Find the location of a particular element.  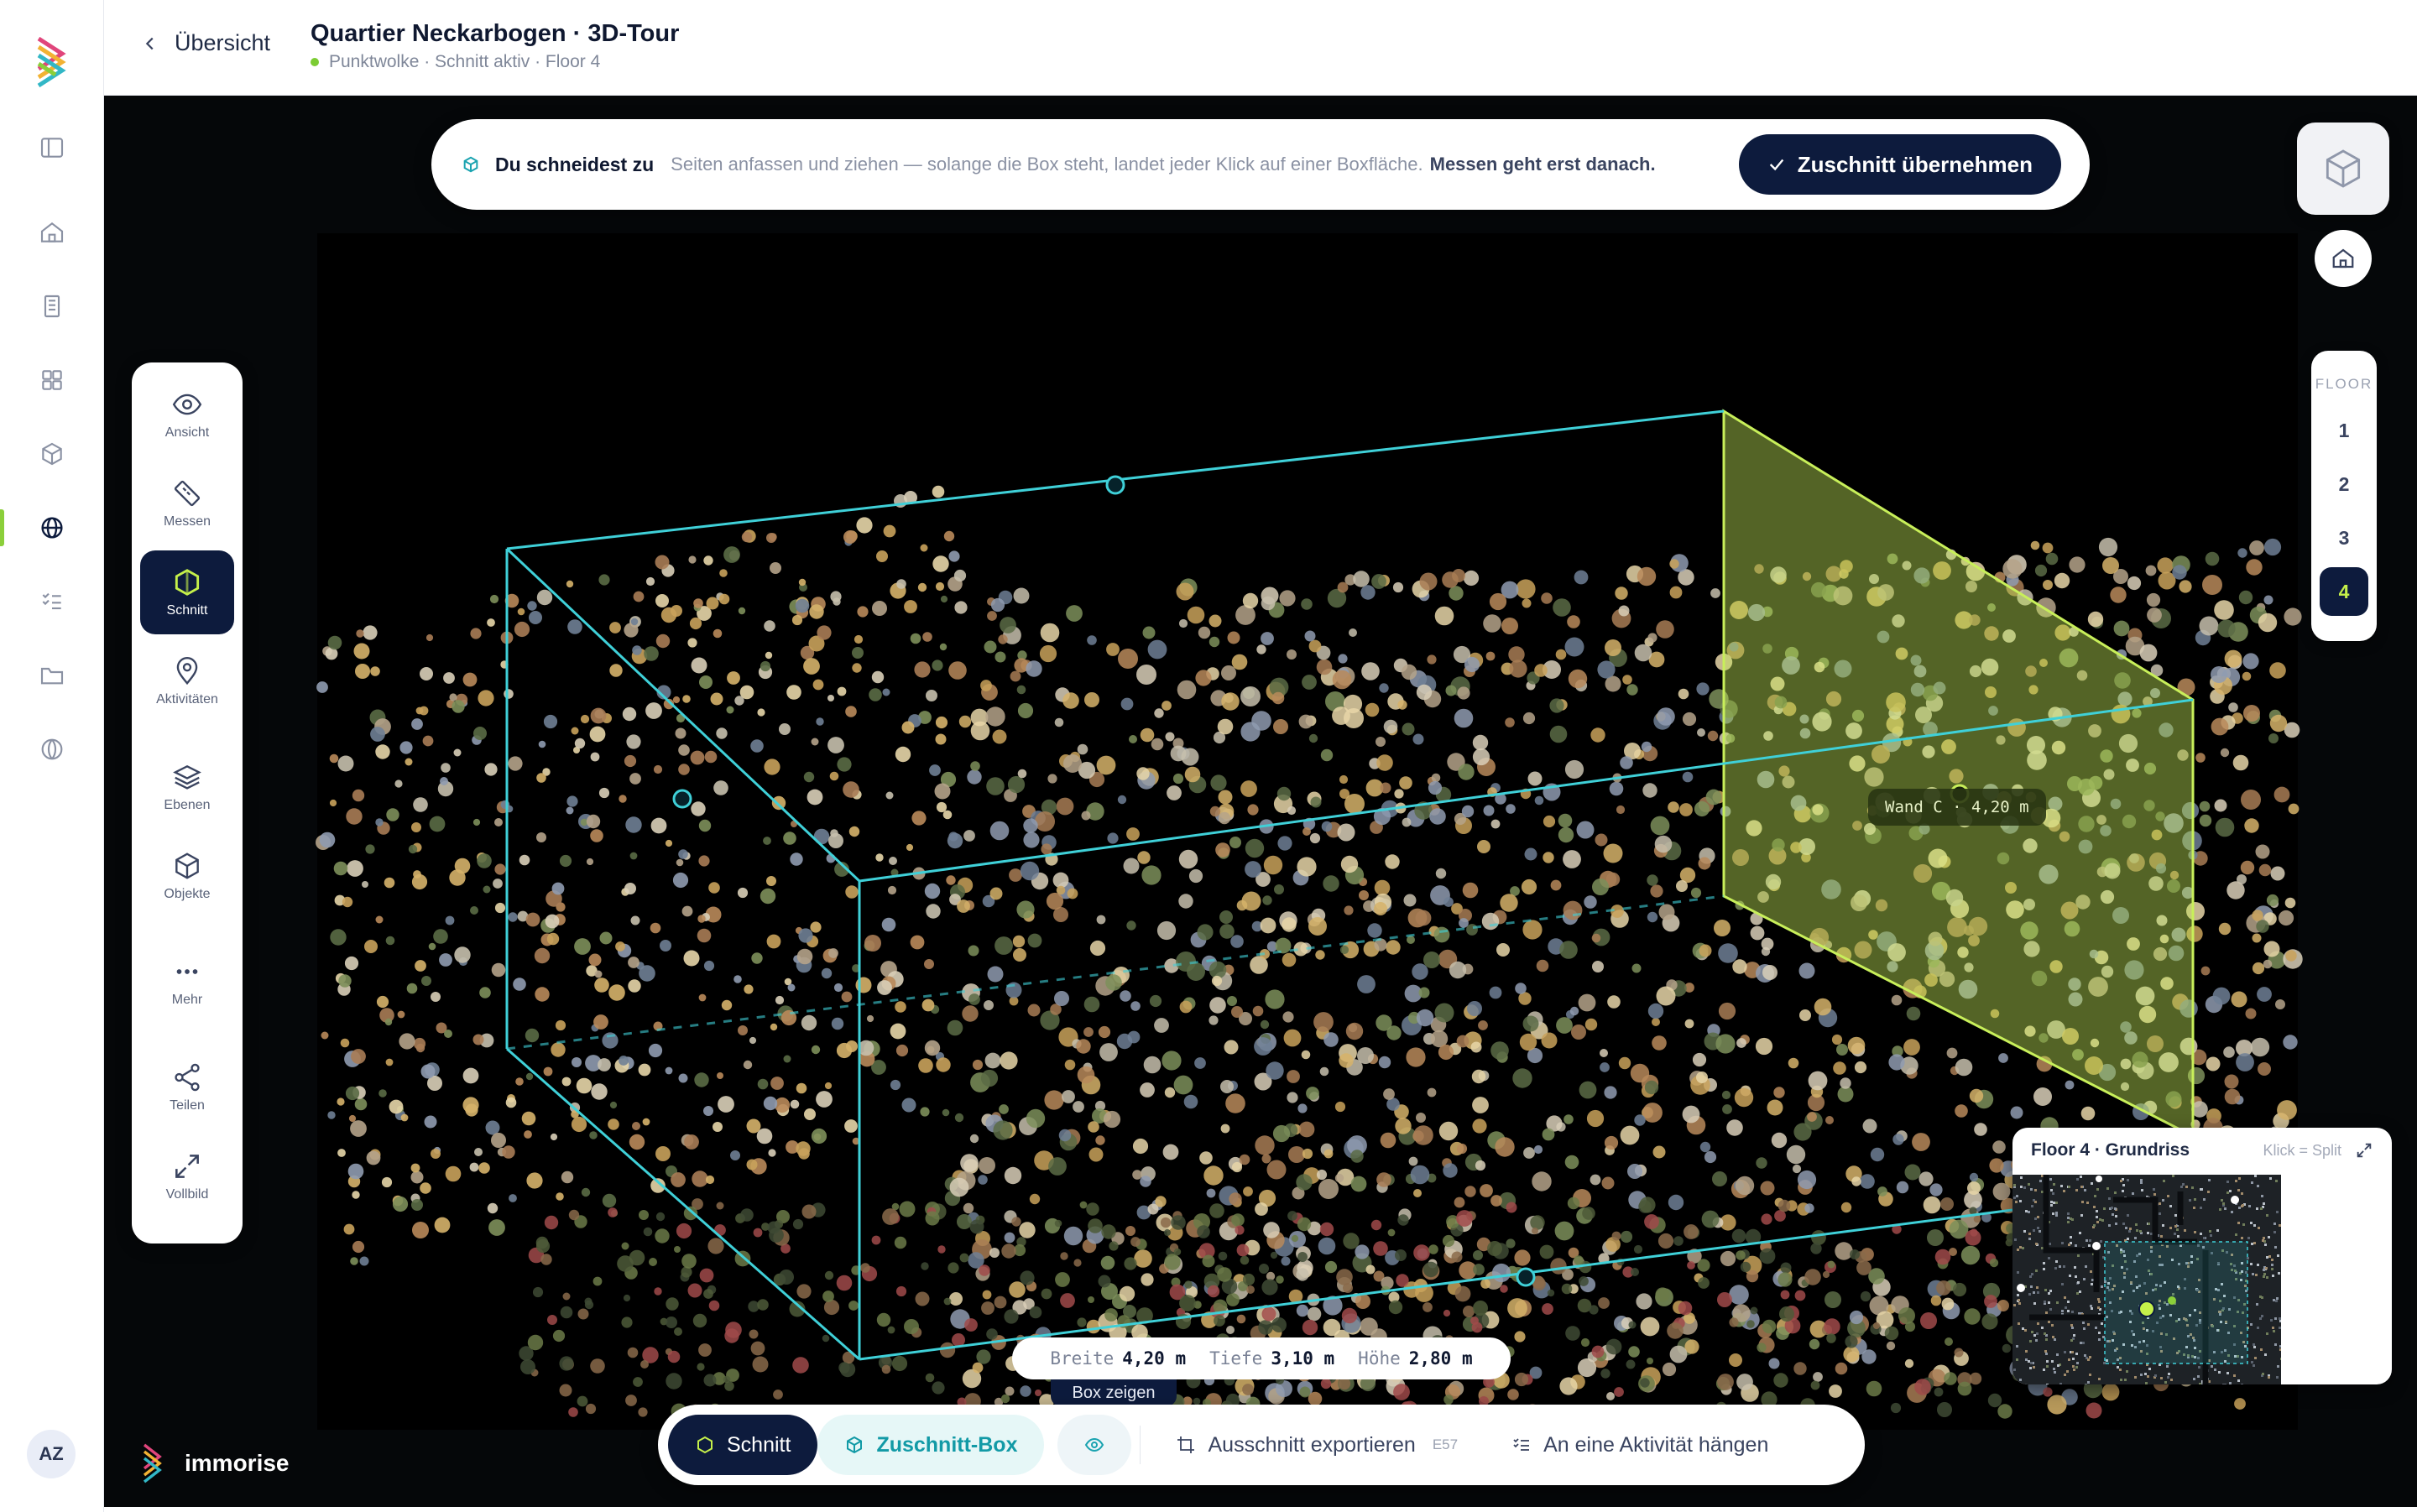

back-to-overview-link: Übersicht is located at coordinates (205, 43).